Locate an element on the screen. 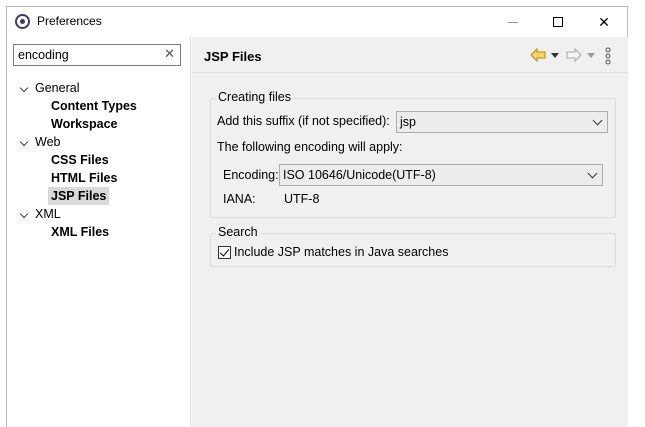 The width and height of the screenshot is (645, 427). page-nav-toolbar is located at coordinates (575, 56).